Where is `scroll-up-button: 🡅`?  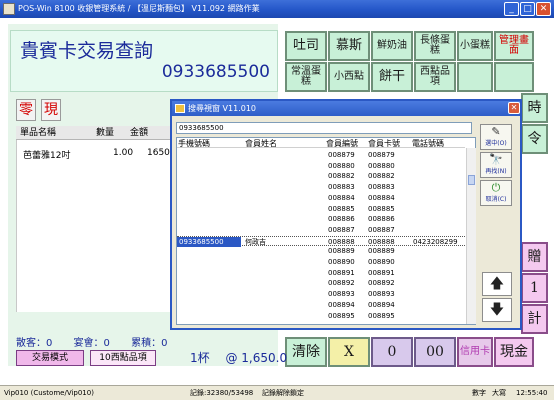
scroll-up-button: 🡅 is located at coordinates (497, 284).